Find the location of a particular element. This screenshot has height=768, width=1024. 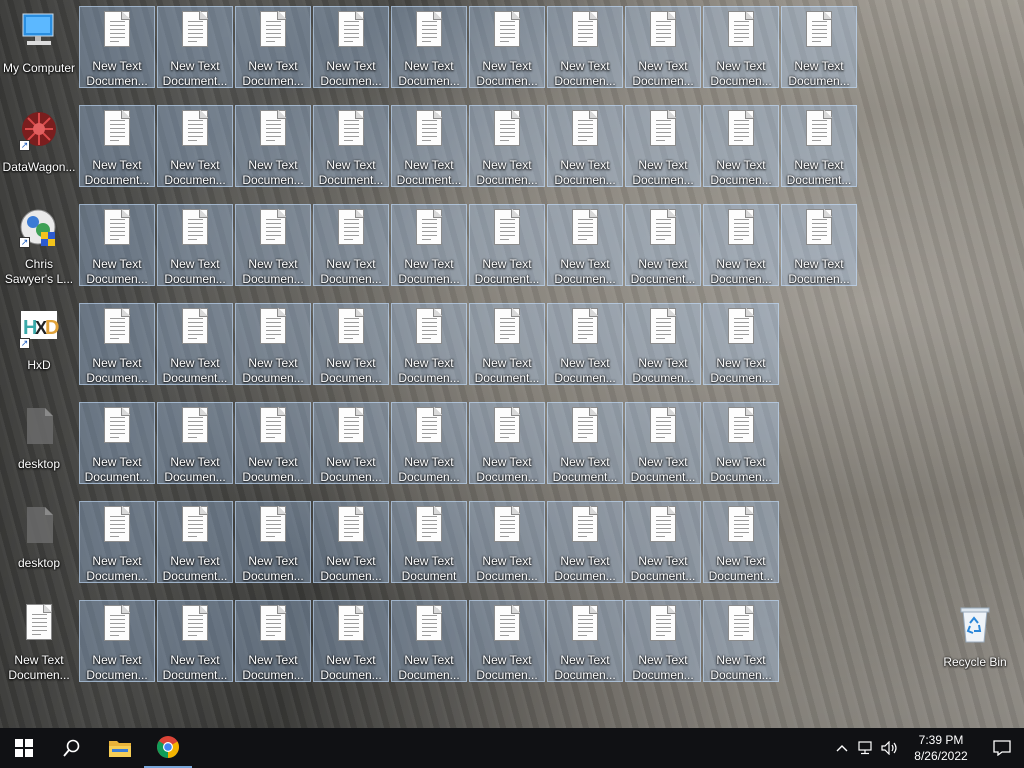

windows-logo-icon is located at coordinates (24, 748).